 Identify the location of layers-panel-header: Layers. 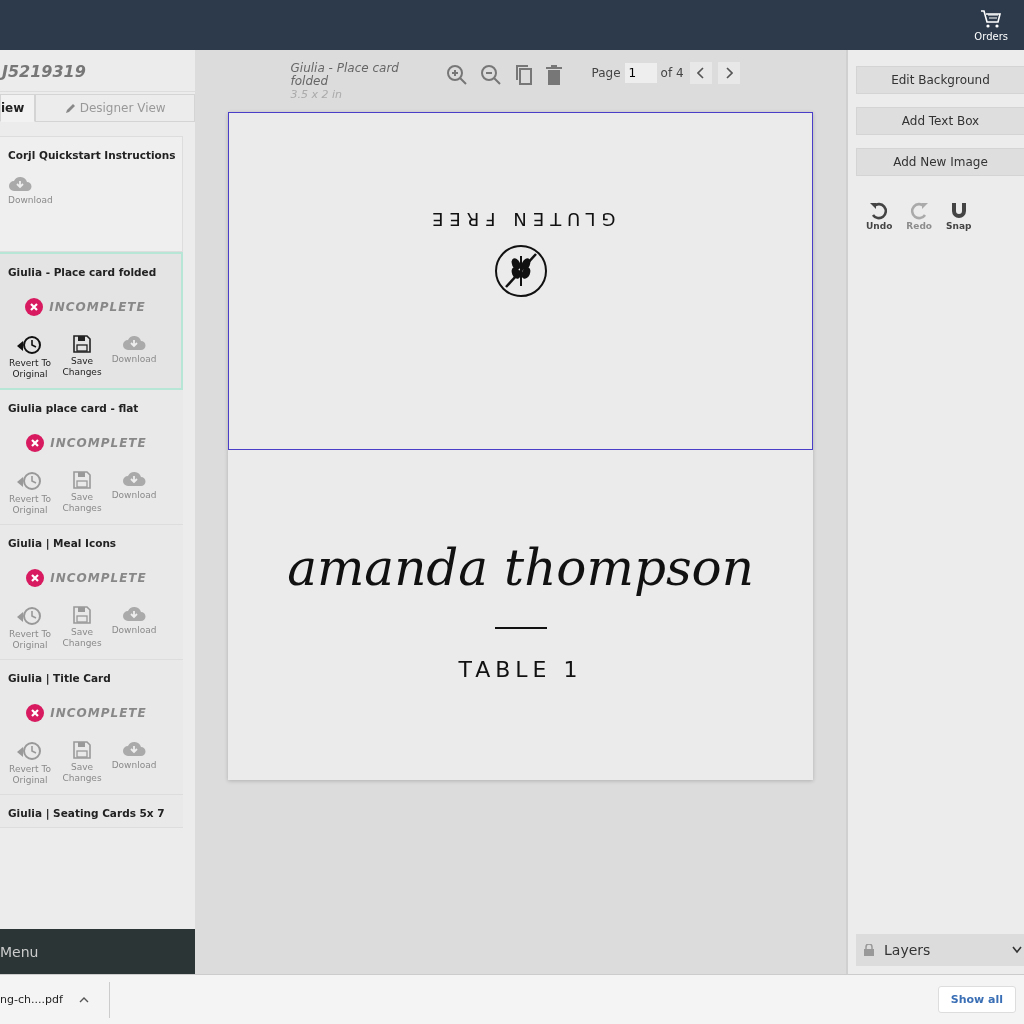
(940, 950).